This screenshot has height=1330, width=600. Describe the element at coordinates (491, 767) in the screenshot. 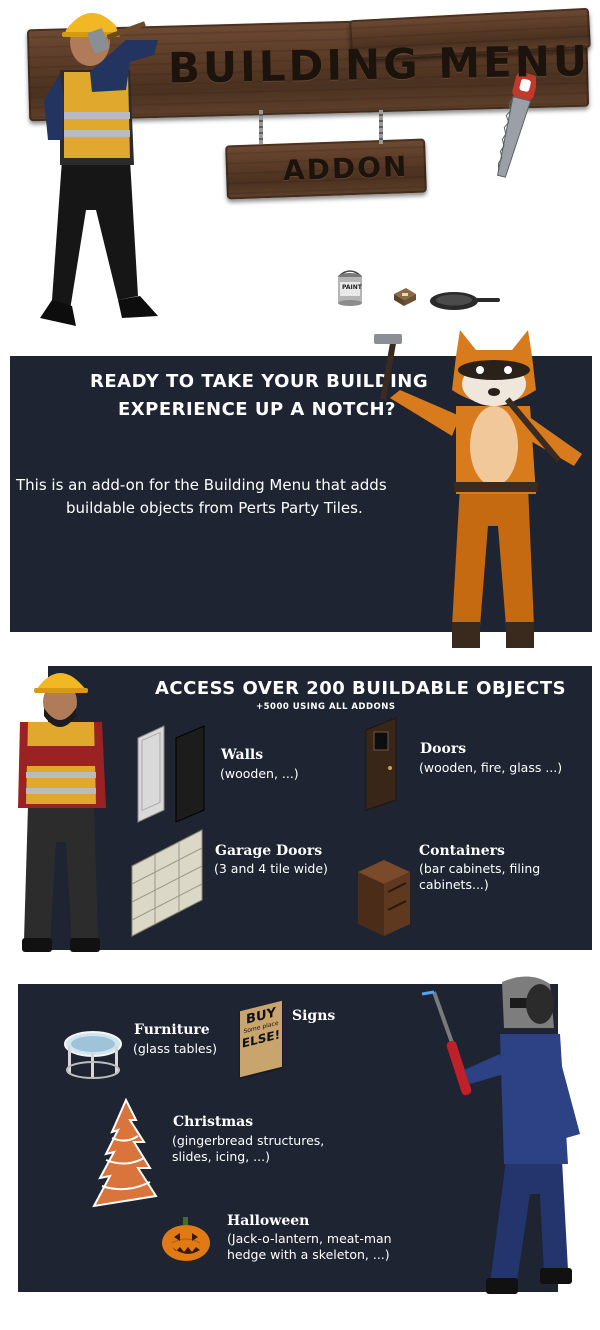

I see `doors-desc: (wooden, fire, glass ...)` at that location.